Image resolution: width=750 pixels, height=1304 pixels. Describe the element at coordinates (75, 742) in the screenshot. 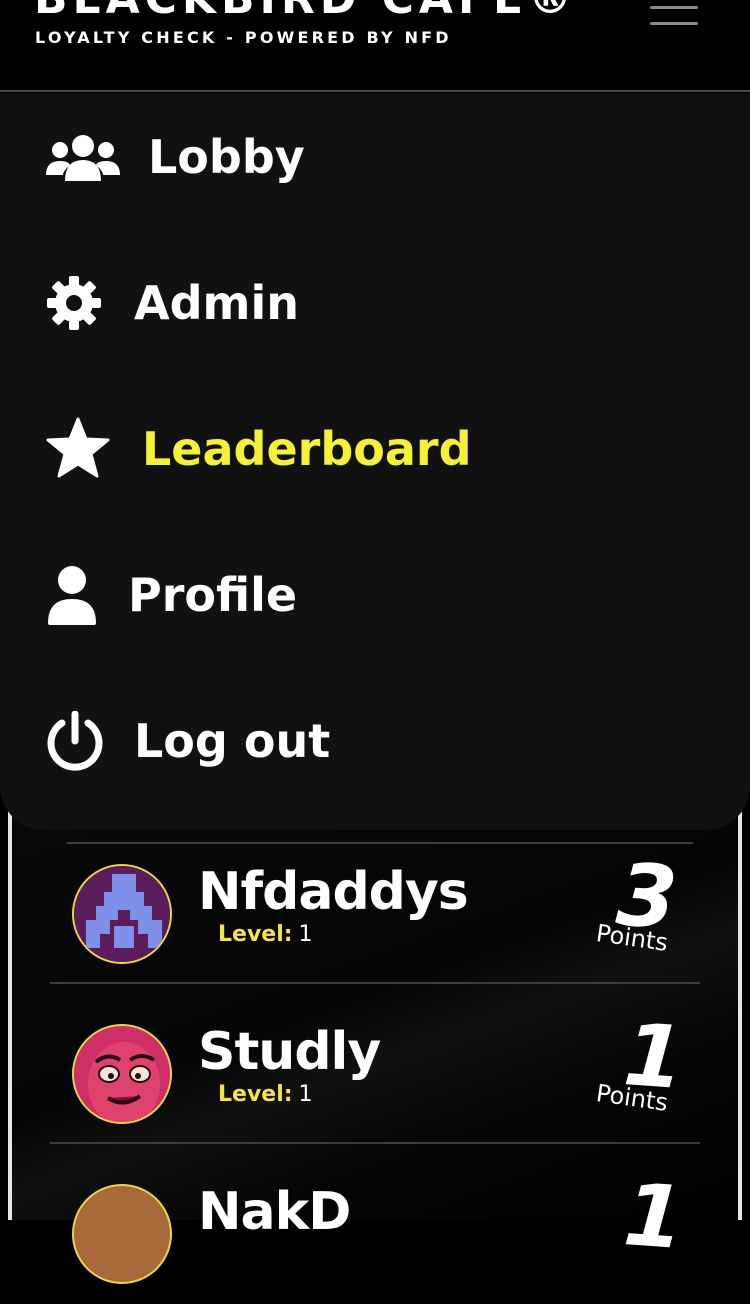

I see `power-icon` at that location.